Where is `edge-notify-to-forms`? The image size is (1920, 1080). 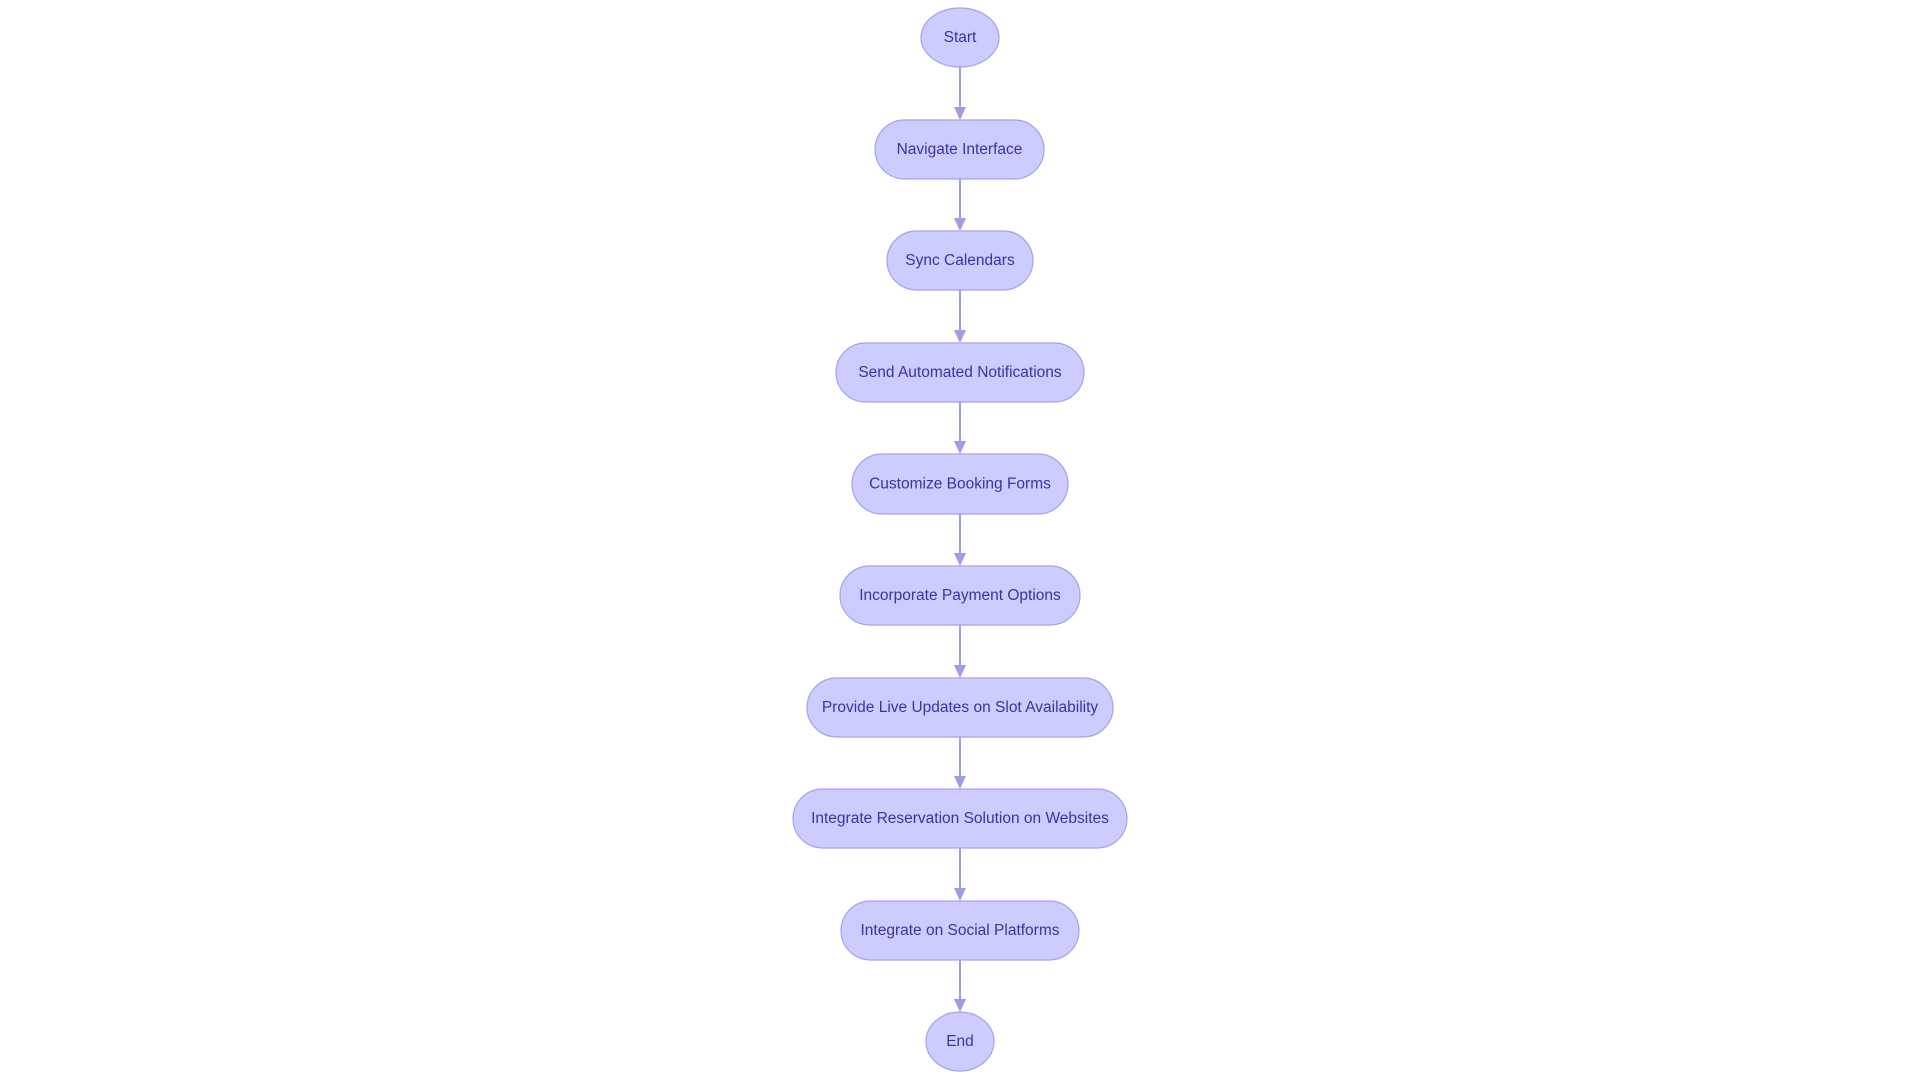
edge-notify-to-forms is located at coordinates (960, 428).